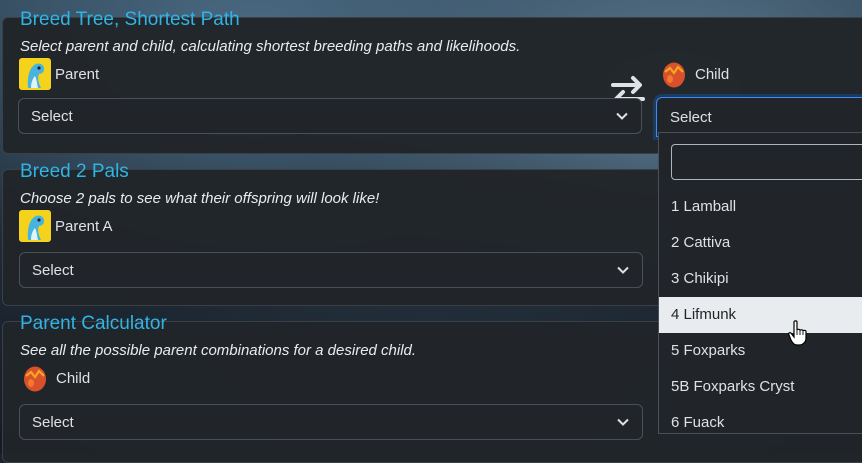 The height and width of the screenshot is (463, 862). Describe the element at coordinates (712, 74) in the screenshot. I see `breed-tree-child-label: Child` at that location.